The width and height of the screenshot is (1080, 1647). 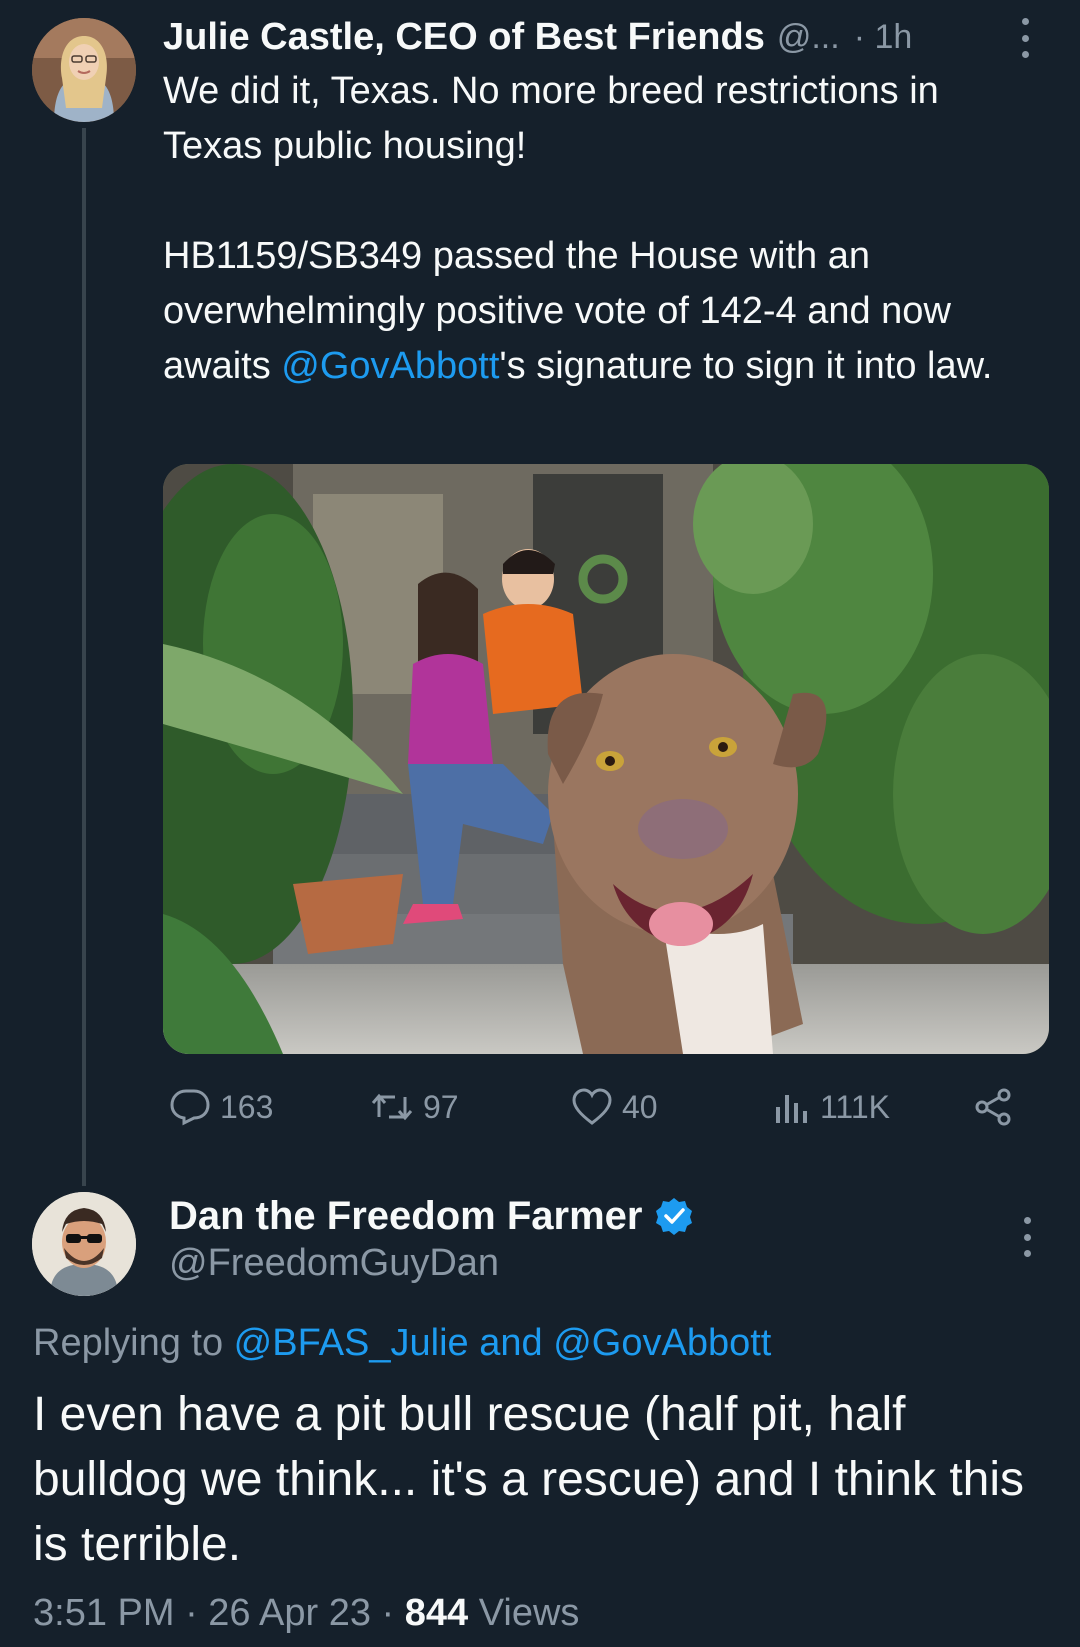 I want to click on replying-targets: @BFAS_Julie and @GovAbbott, so click(x=503, y=1343).